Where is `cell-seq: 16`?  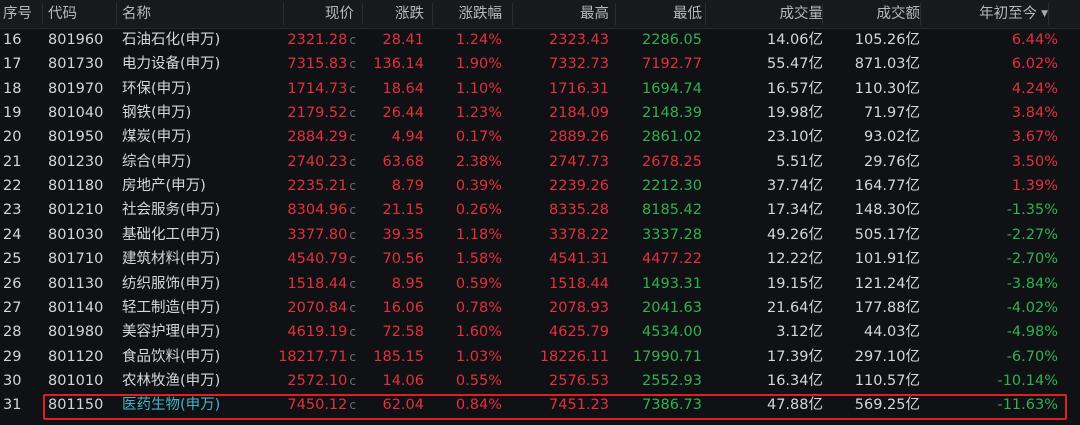 cell-seq: 16 is located at coordinates (12, 40).